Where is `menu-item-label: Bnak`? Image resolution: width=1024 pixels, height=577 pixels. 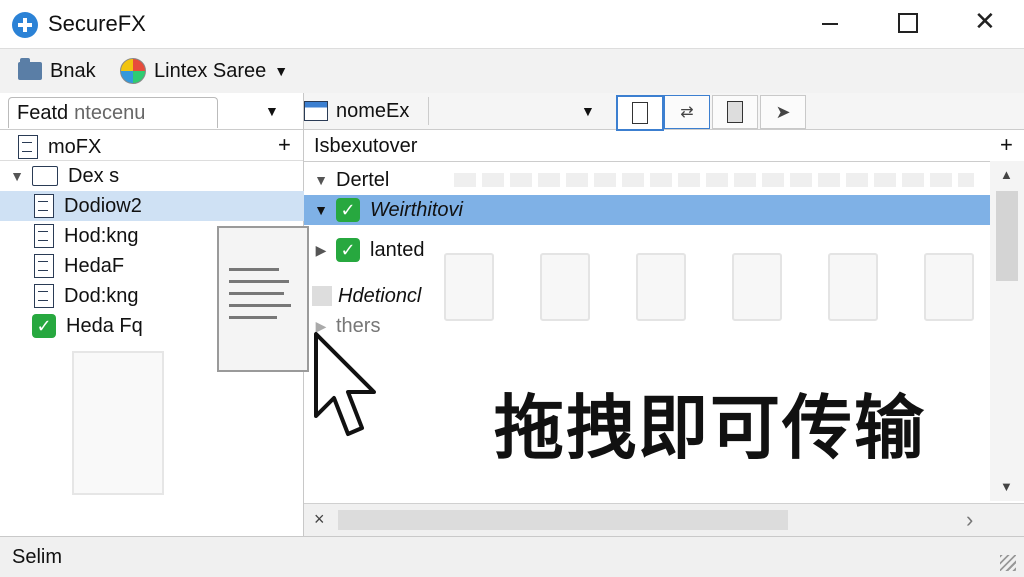 menu-item-label: Bnak is located at coordinates (73, 70).